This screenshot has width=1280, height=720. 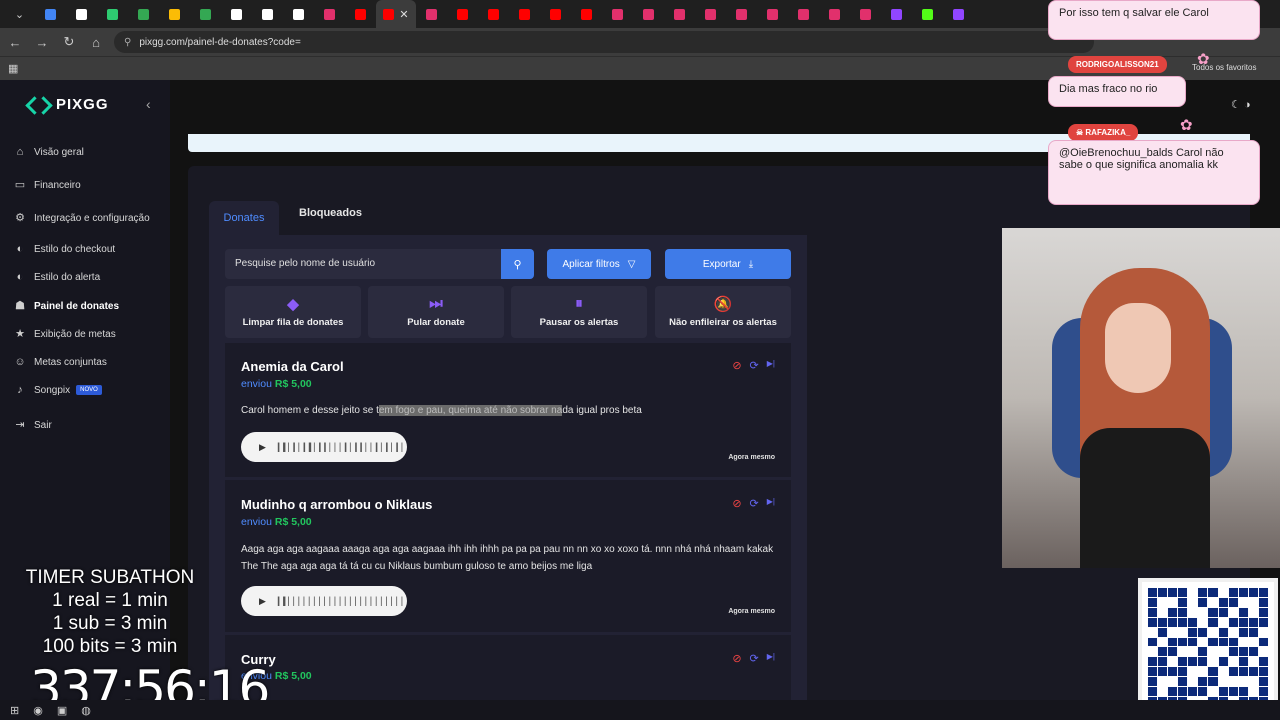 What do you see at coordinates (324, 447) in the screenshot?
I see `audio-player: ▶ ▎▍▏▎▏▎▍▏▎▎▏▏▏▎▏▎▎▏▏▎▏▎▏▎▏` at bounding box center [324, 447].